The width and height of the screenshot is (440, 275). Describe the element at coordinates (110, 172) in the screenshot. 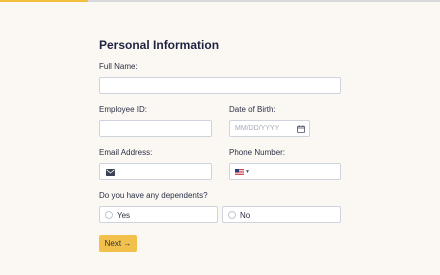

I see `mail-icon` at that location.